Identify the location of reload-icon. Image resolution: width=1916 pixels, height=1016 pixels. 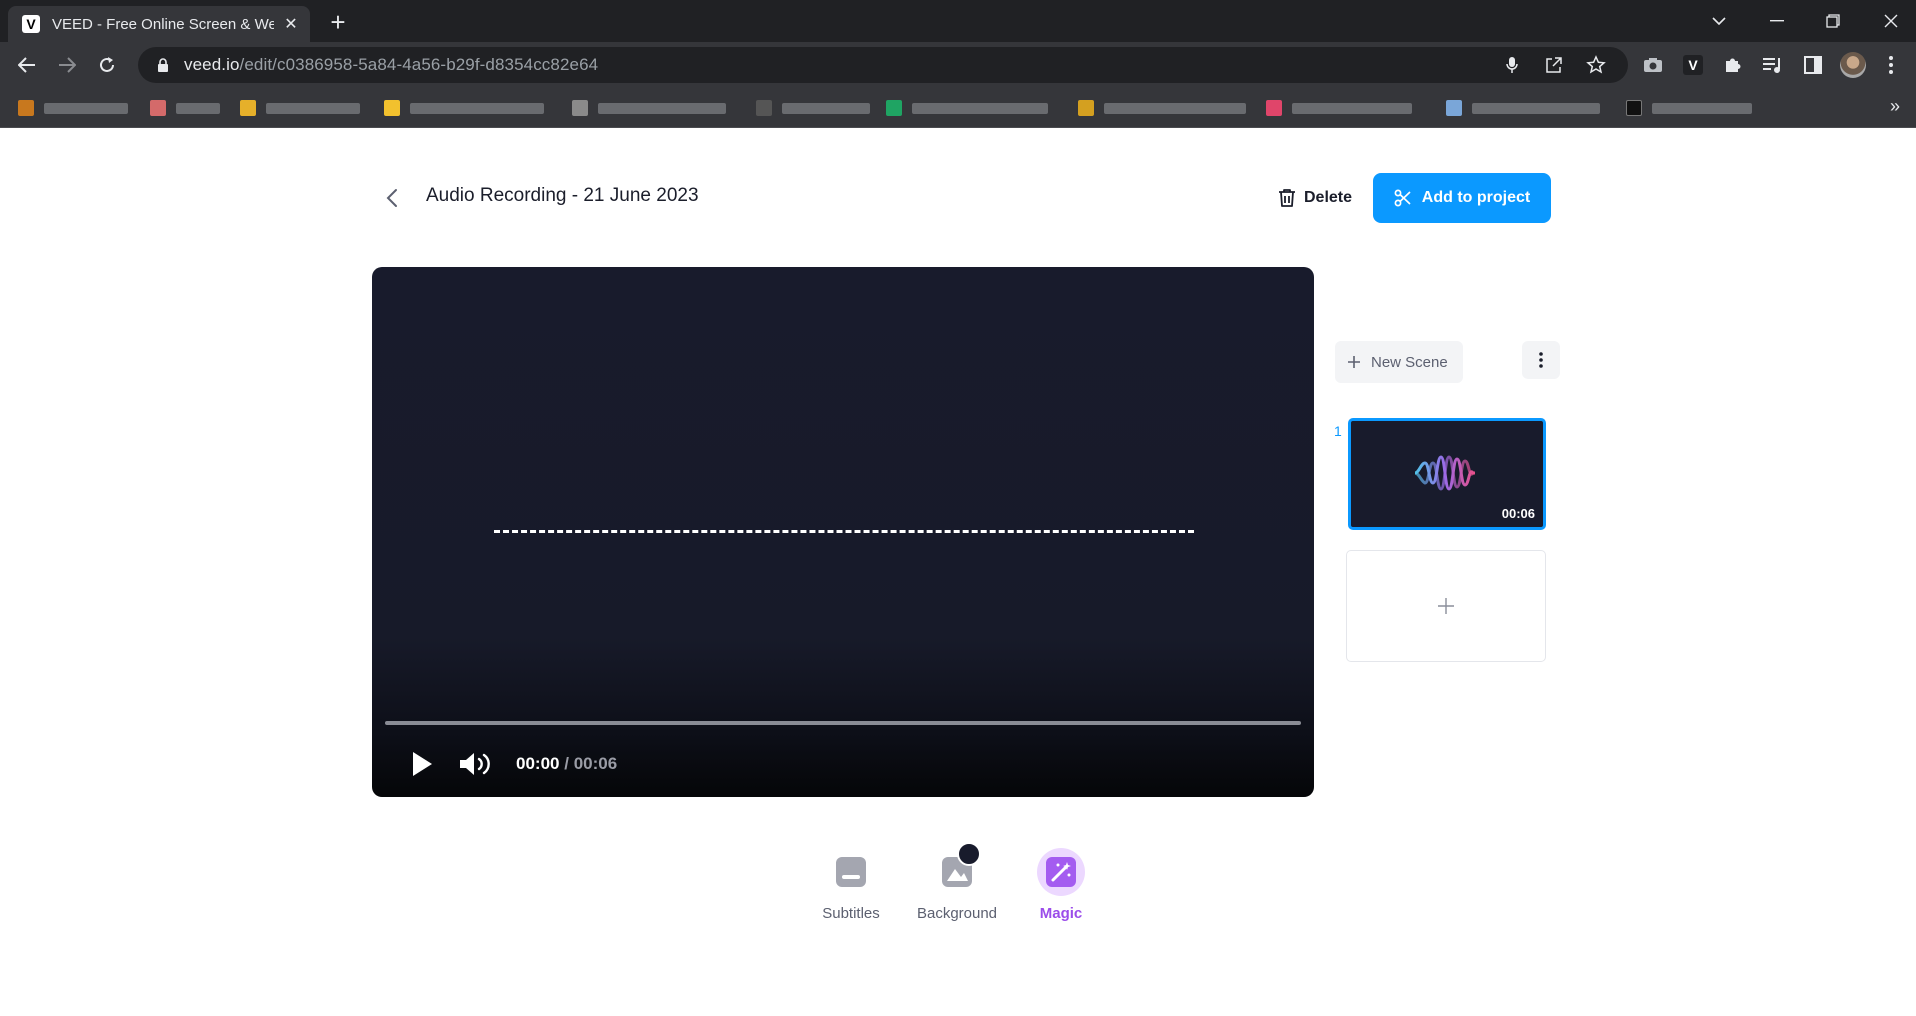
(107, 65).